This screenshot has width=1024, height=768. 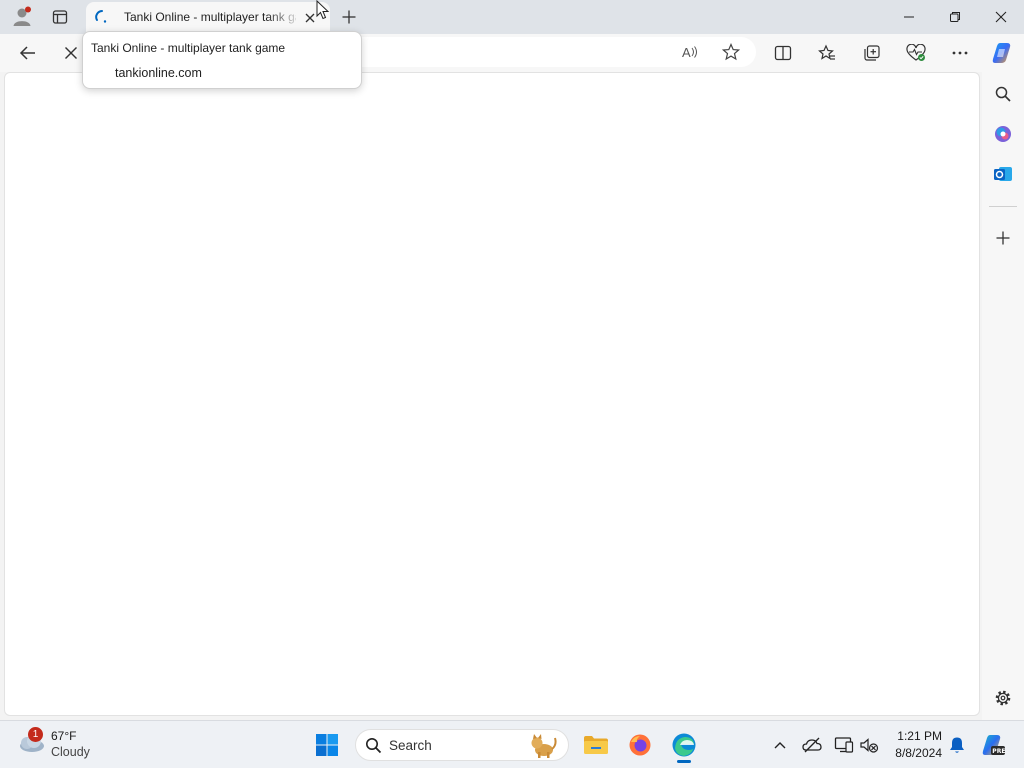 I want to click on sidebar-search-button, so click(x=1003, y=94).